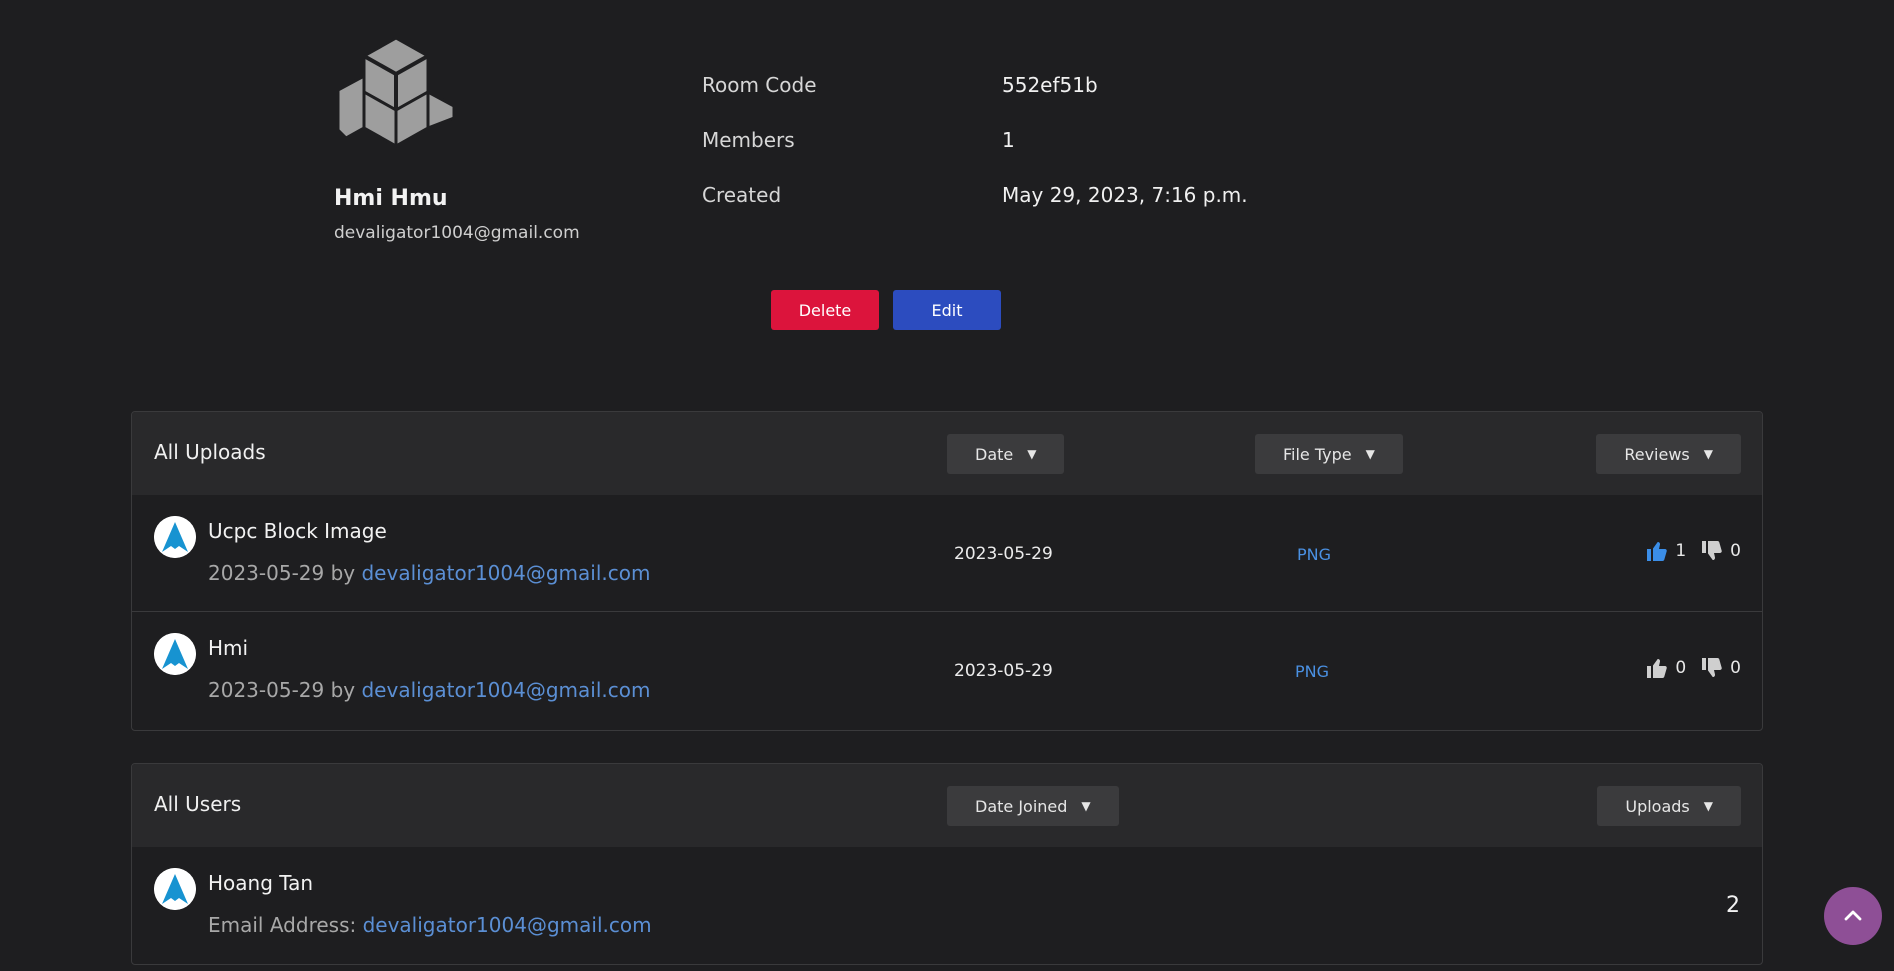  What do you see at coordinates (396, 92) in the screenshot?
I see `room-logo-icon` at bounding box center [396, 92].